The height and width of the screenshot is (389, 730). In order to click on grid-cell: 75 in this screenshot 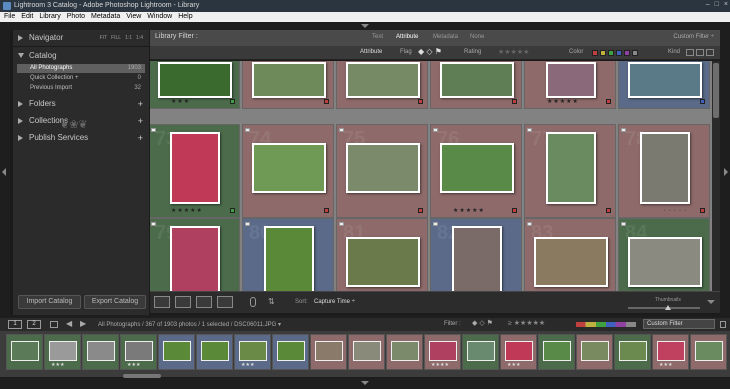, I will do `click(382, 171)`.